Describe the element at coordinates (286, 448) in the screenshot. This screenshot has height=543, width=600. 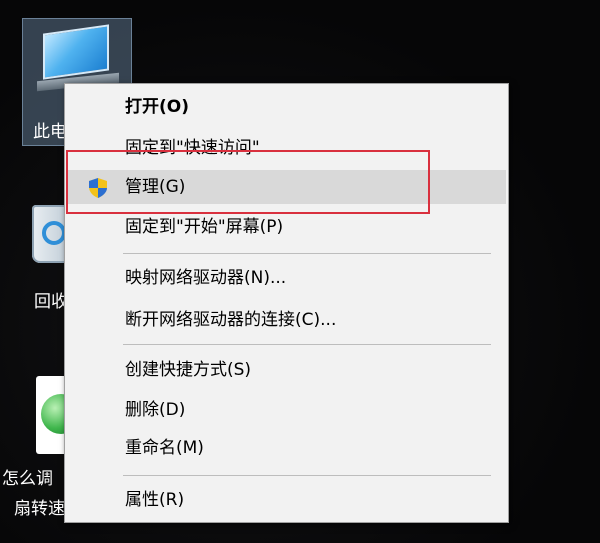
I see `menu-item-rename: 重命名(M)` at that location.